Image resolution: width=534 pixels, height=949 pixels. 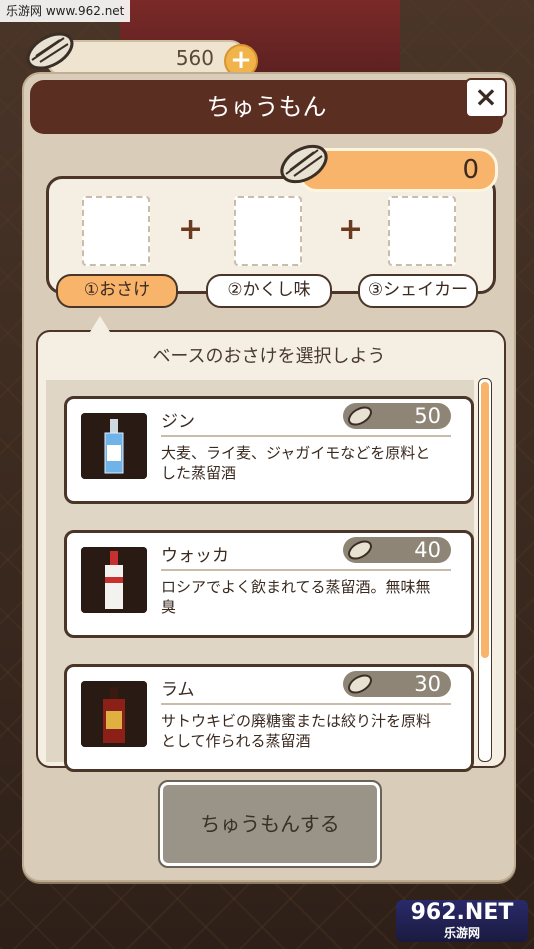 What do you see at coordinates (178, 422) in the screenshot?
I see `item-name: ジン` at bounding box center [178, 422].